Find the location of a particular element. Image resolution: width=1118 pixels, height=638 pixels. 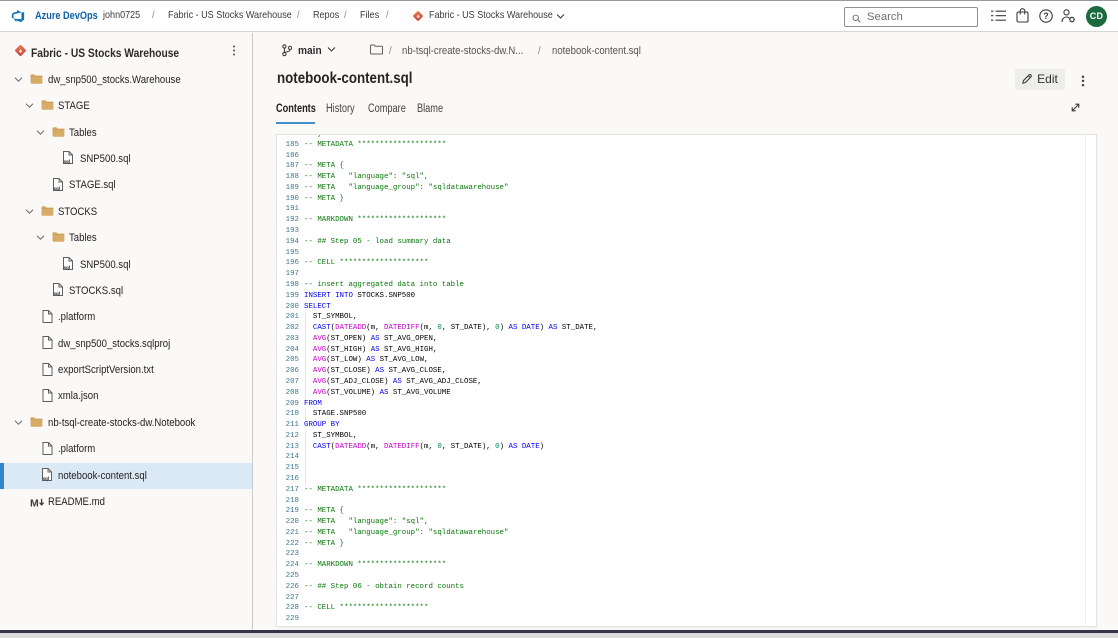

svg-text: M is located at coordinates (34, 502).